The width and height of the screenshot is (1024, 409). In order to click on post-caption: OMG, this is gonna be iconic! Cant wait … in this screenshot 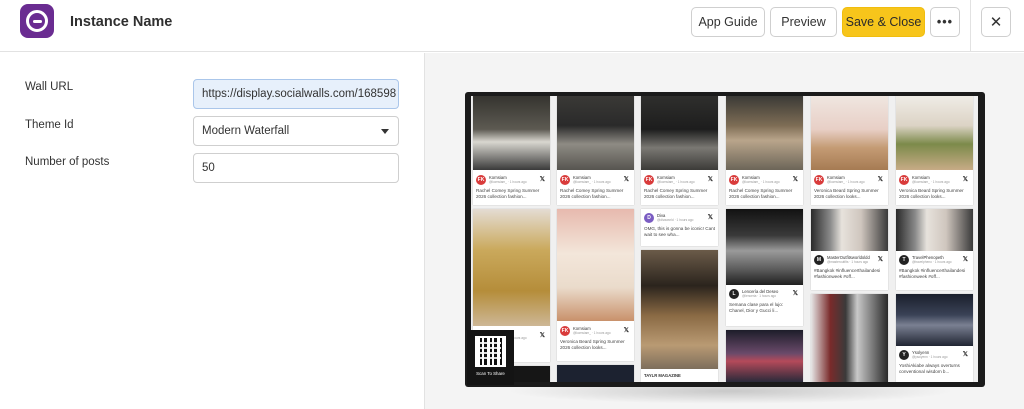, I will do `click(679, 232)`.